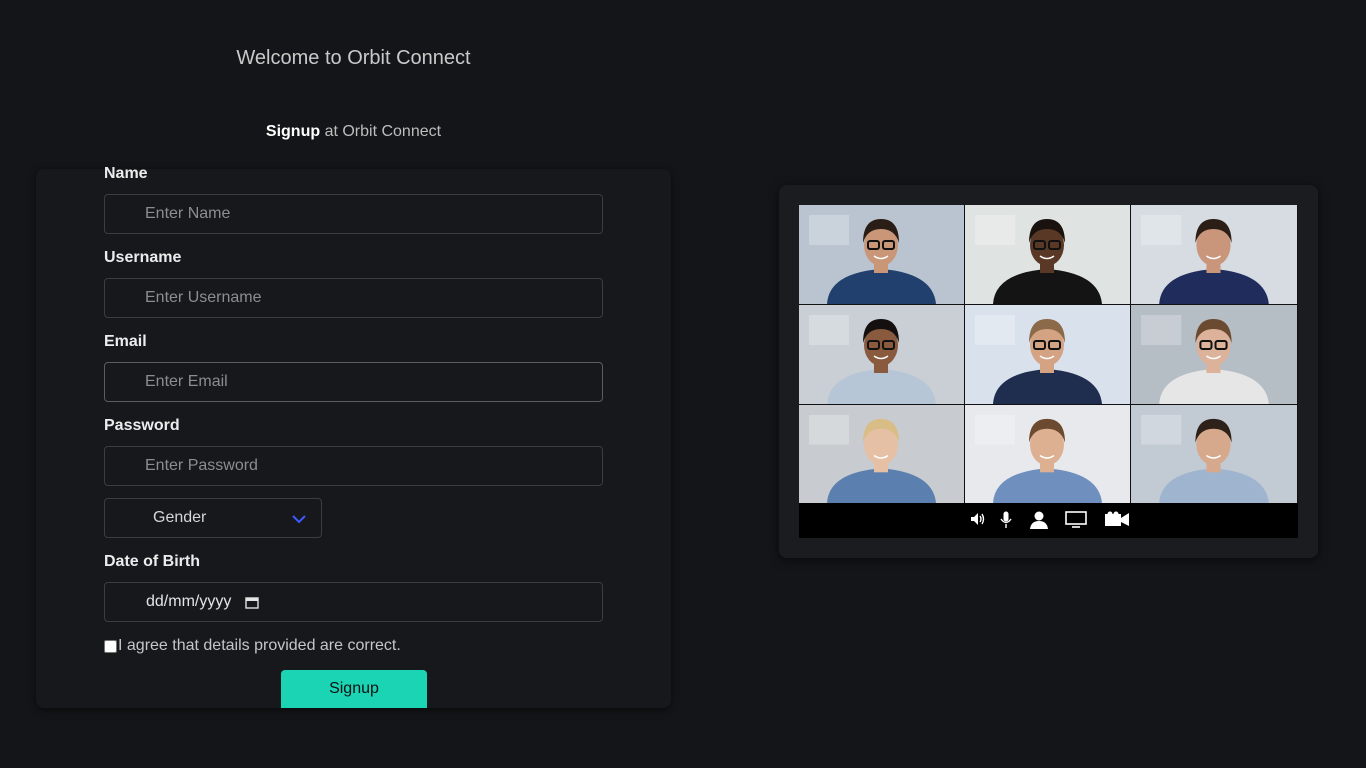 The width and height of the screenshot is (1366, 768). What do you see at coordinates (180, 517) in the screenshot?
I see `gender-selected: Gender` at bounding box center [180, 517].